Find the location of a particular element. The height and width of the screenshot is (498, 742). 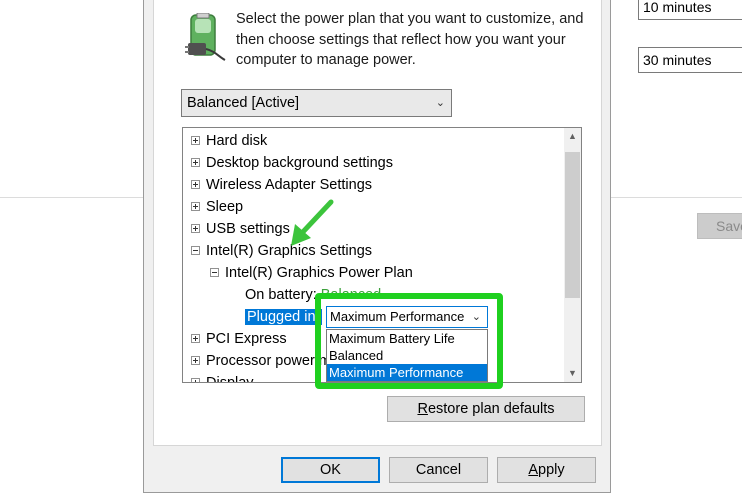

scroll-down-arrow-icon: ▼ is located at coordinates (572, 373).